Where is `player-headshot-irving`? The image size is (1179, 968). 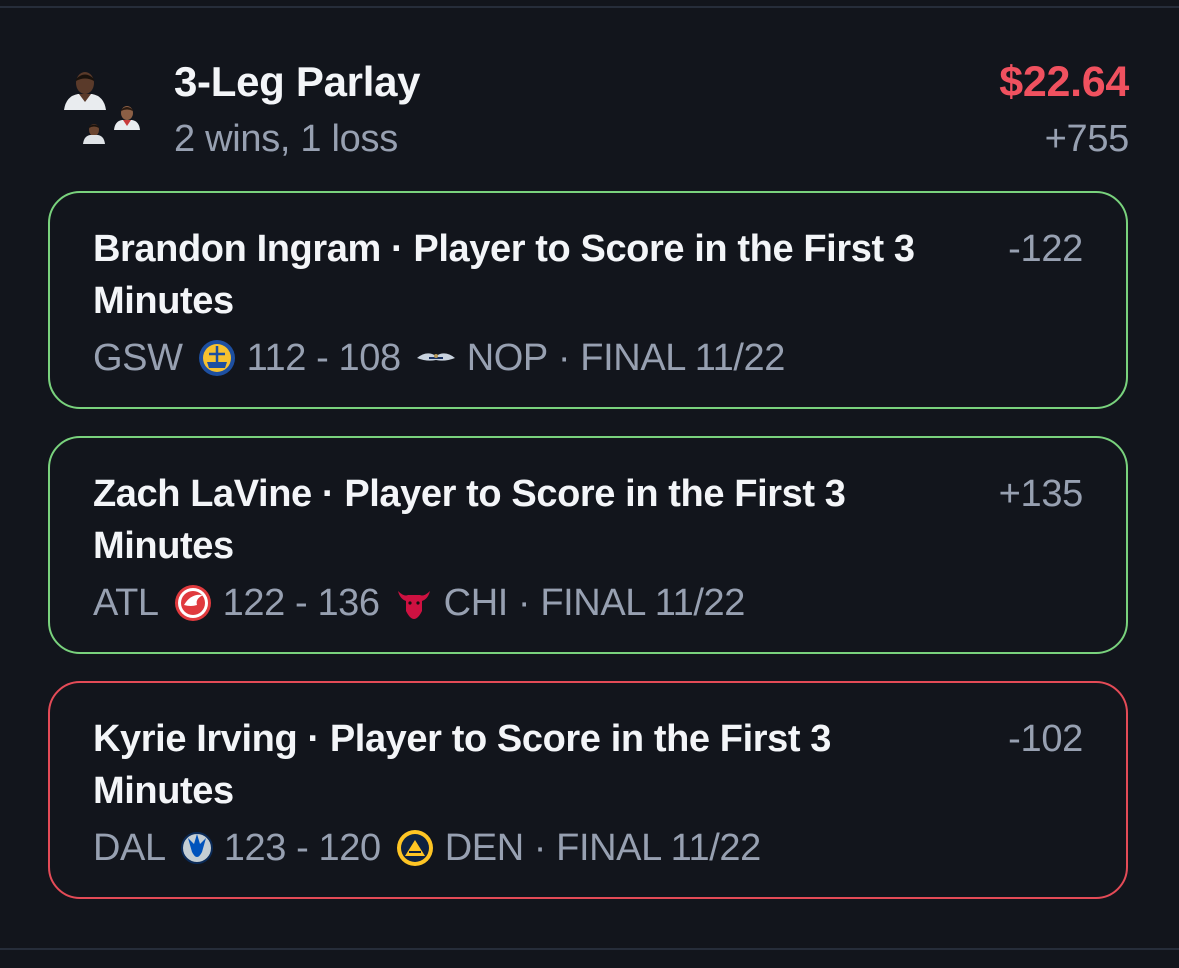 player-headshot-irving is located at coordinates (94, 133).